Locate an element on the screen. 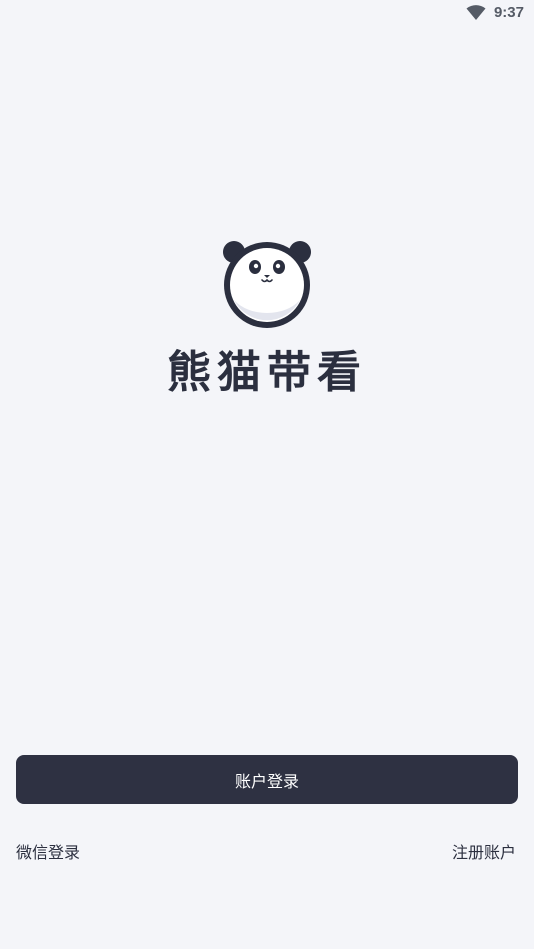 Image resolution: width=534 pixels, height=949 pixels. status-time: 9:37 is located at coordinates (508, 12).